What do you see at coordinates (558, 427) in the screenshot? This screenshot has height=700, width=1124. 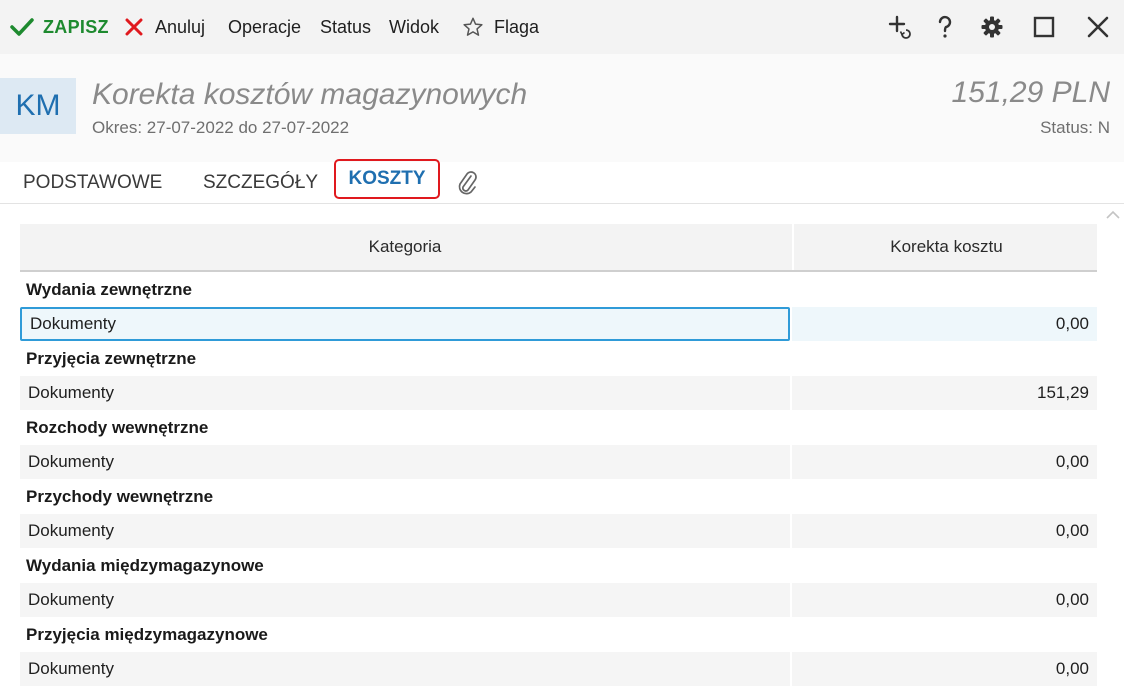 I see `group-header: Rozchody wewnętrzne` at bounding box center [558, 427].